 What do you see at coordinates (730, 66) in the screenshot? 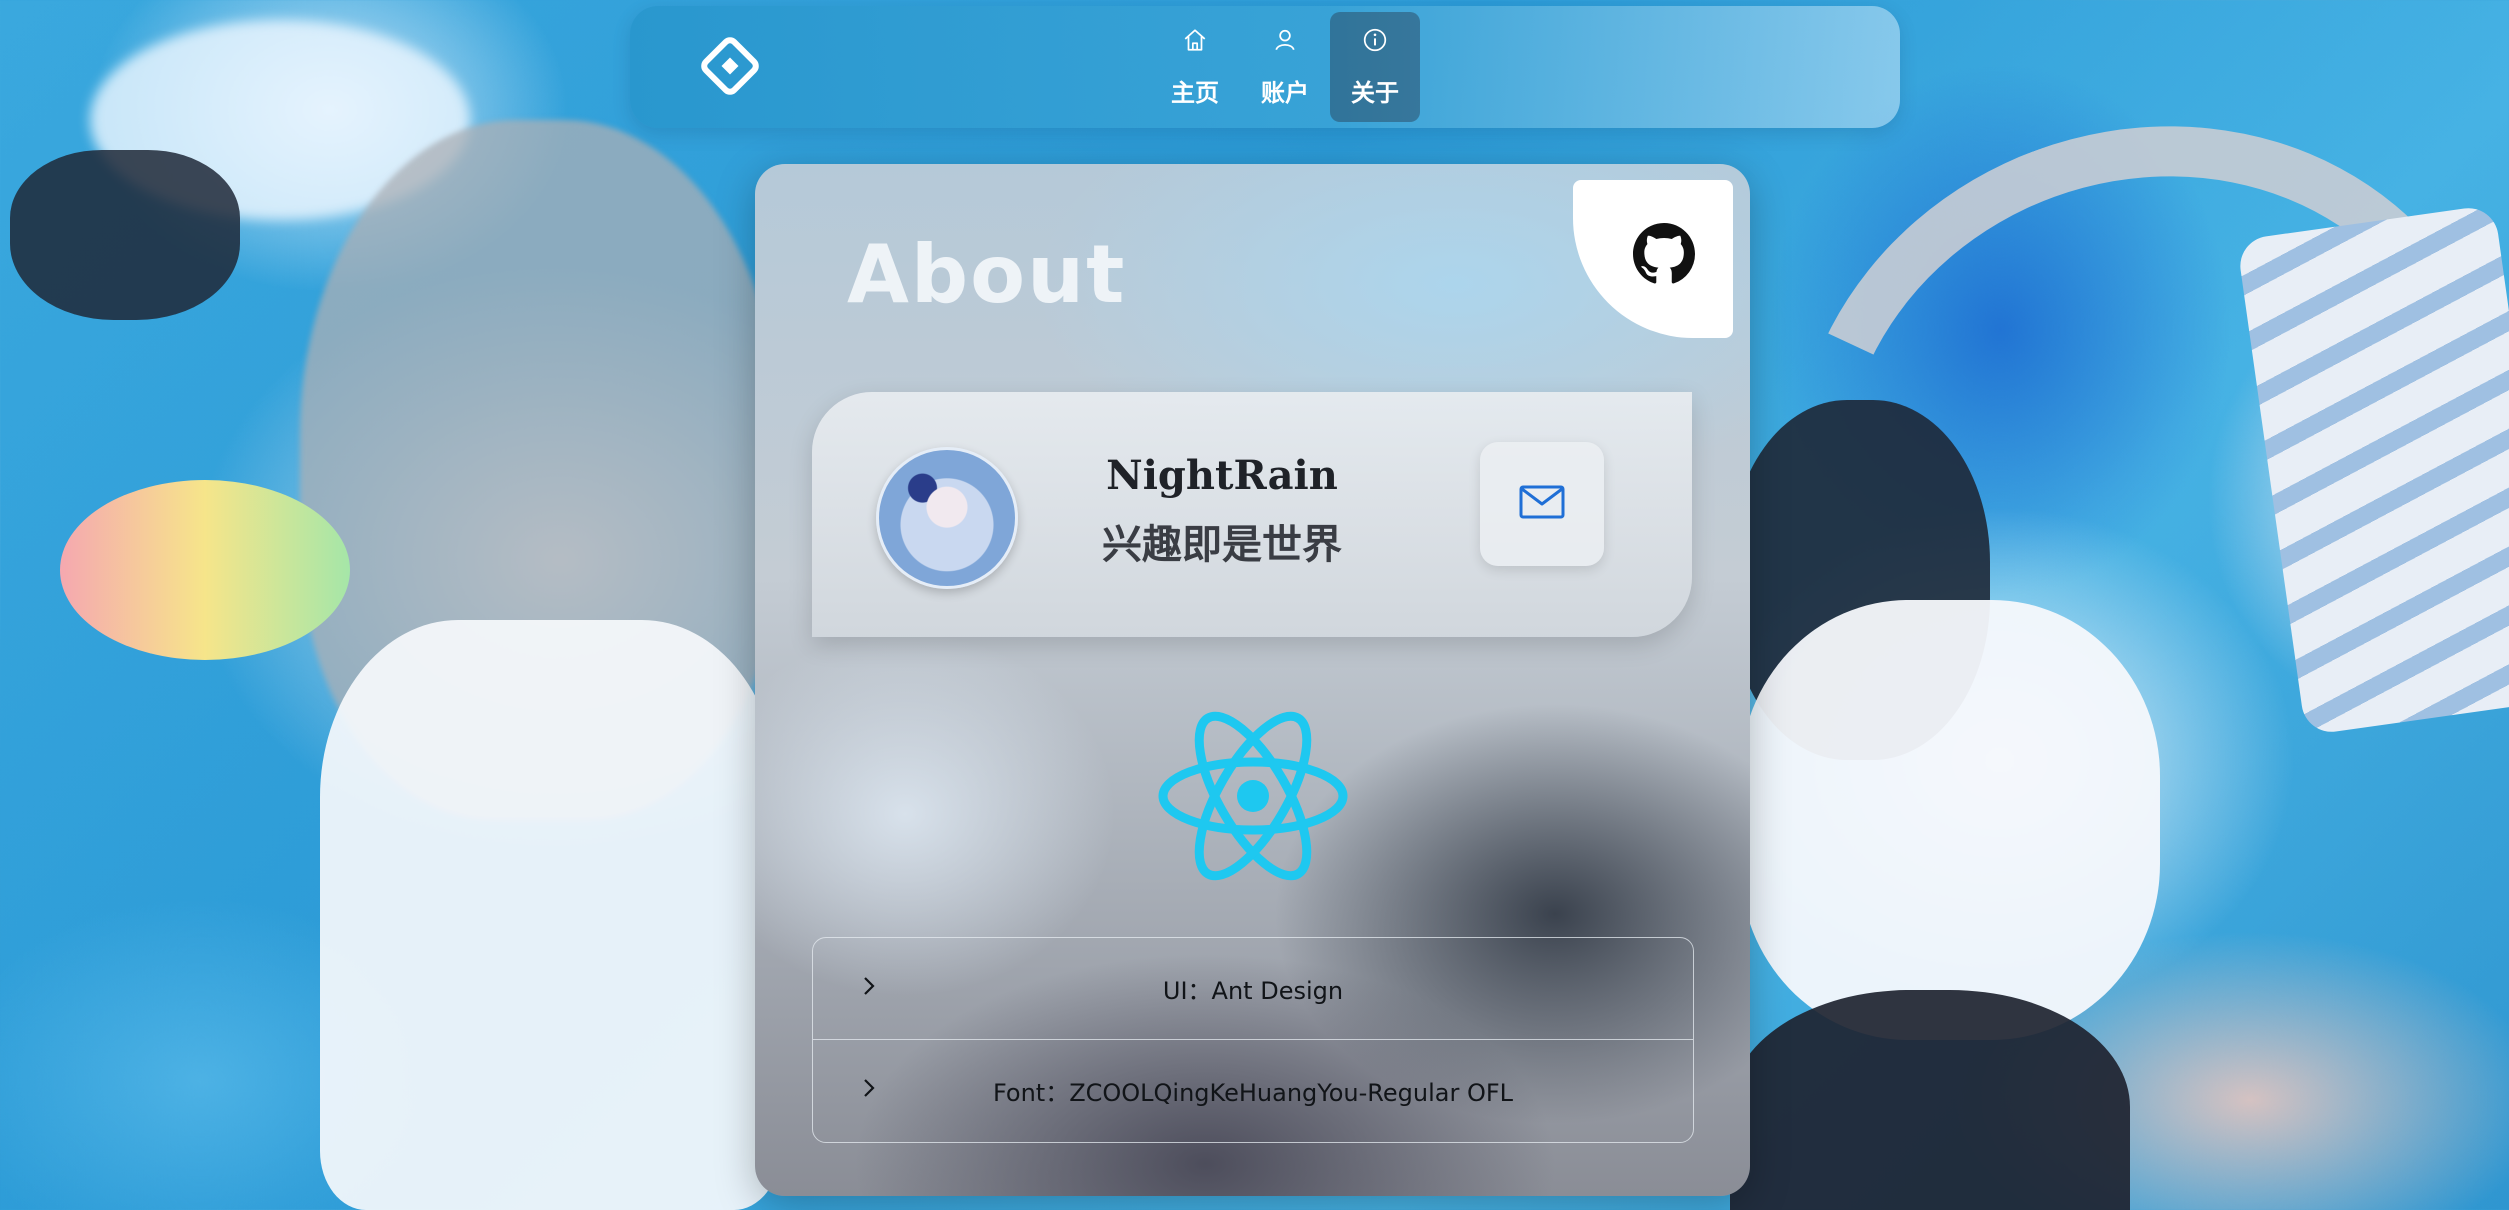
I see `site-logo-icon` at bounding box center [730, 66].